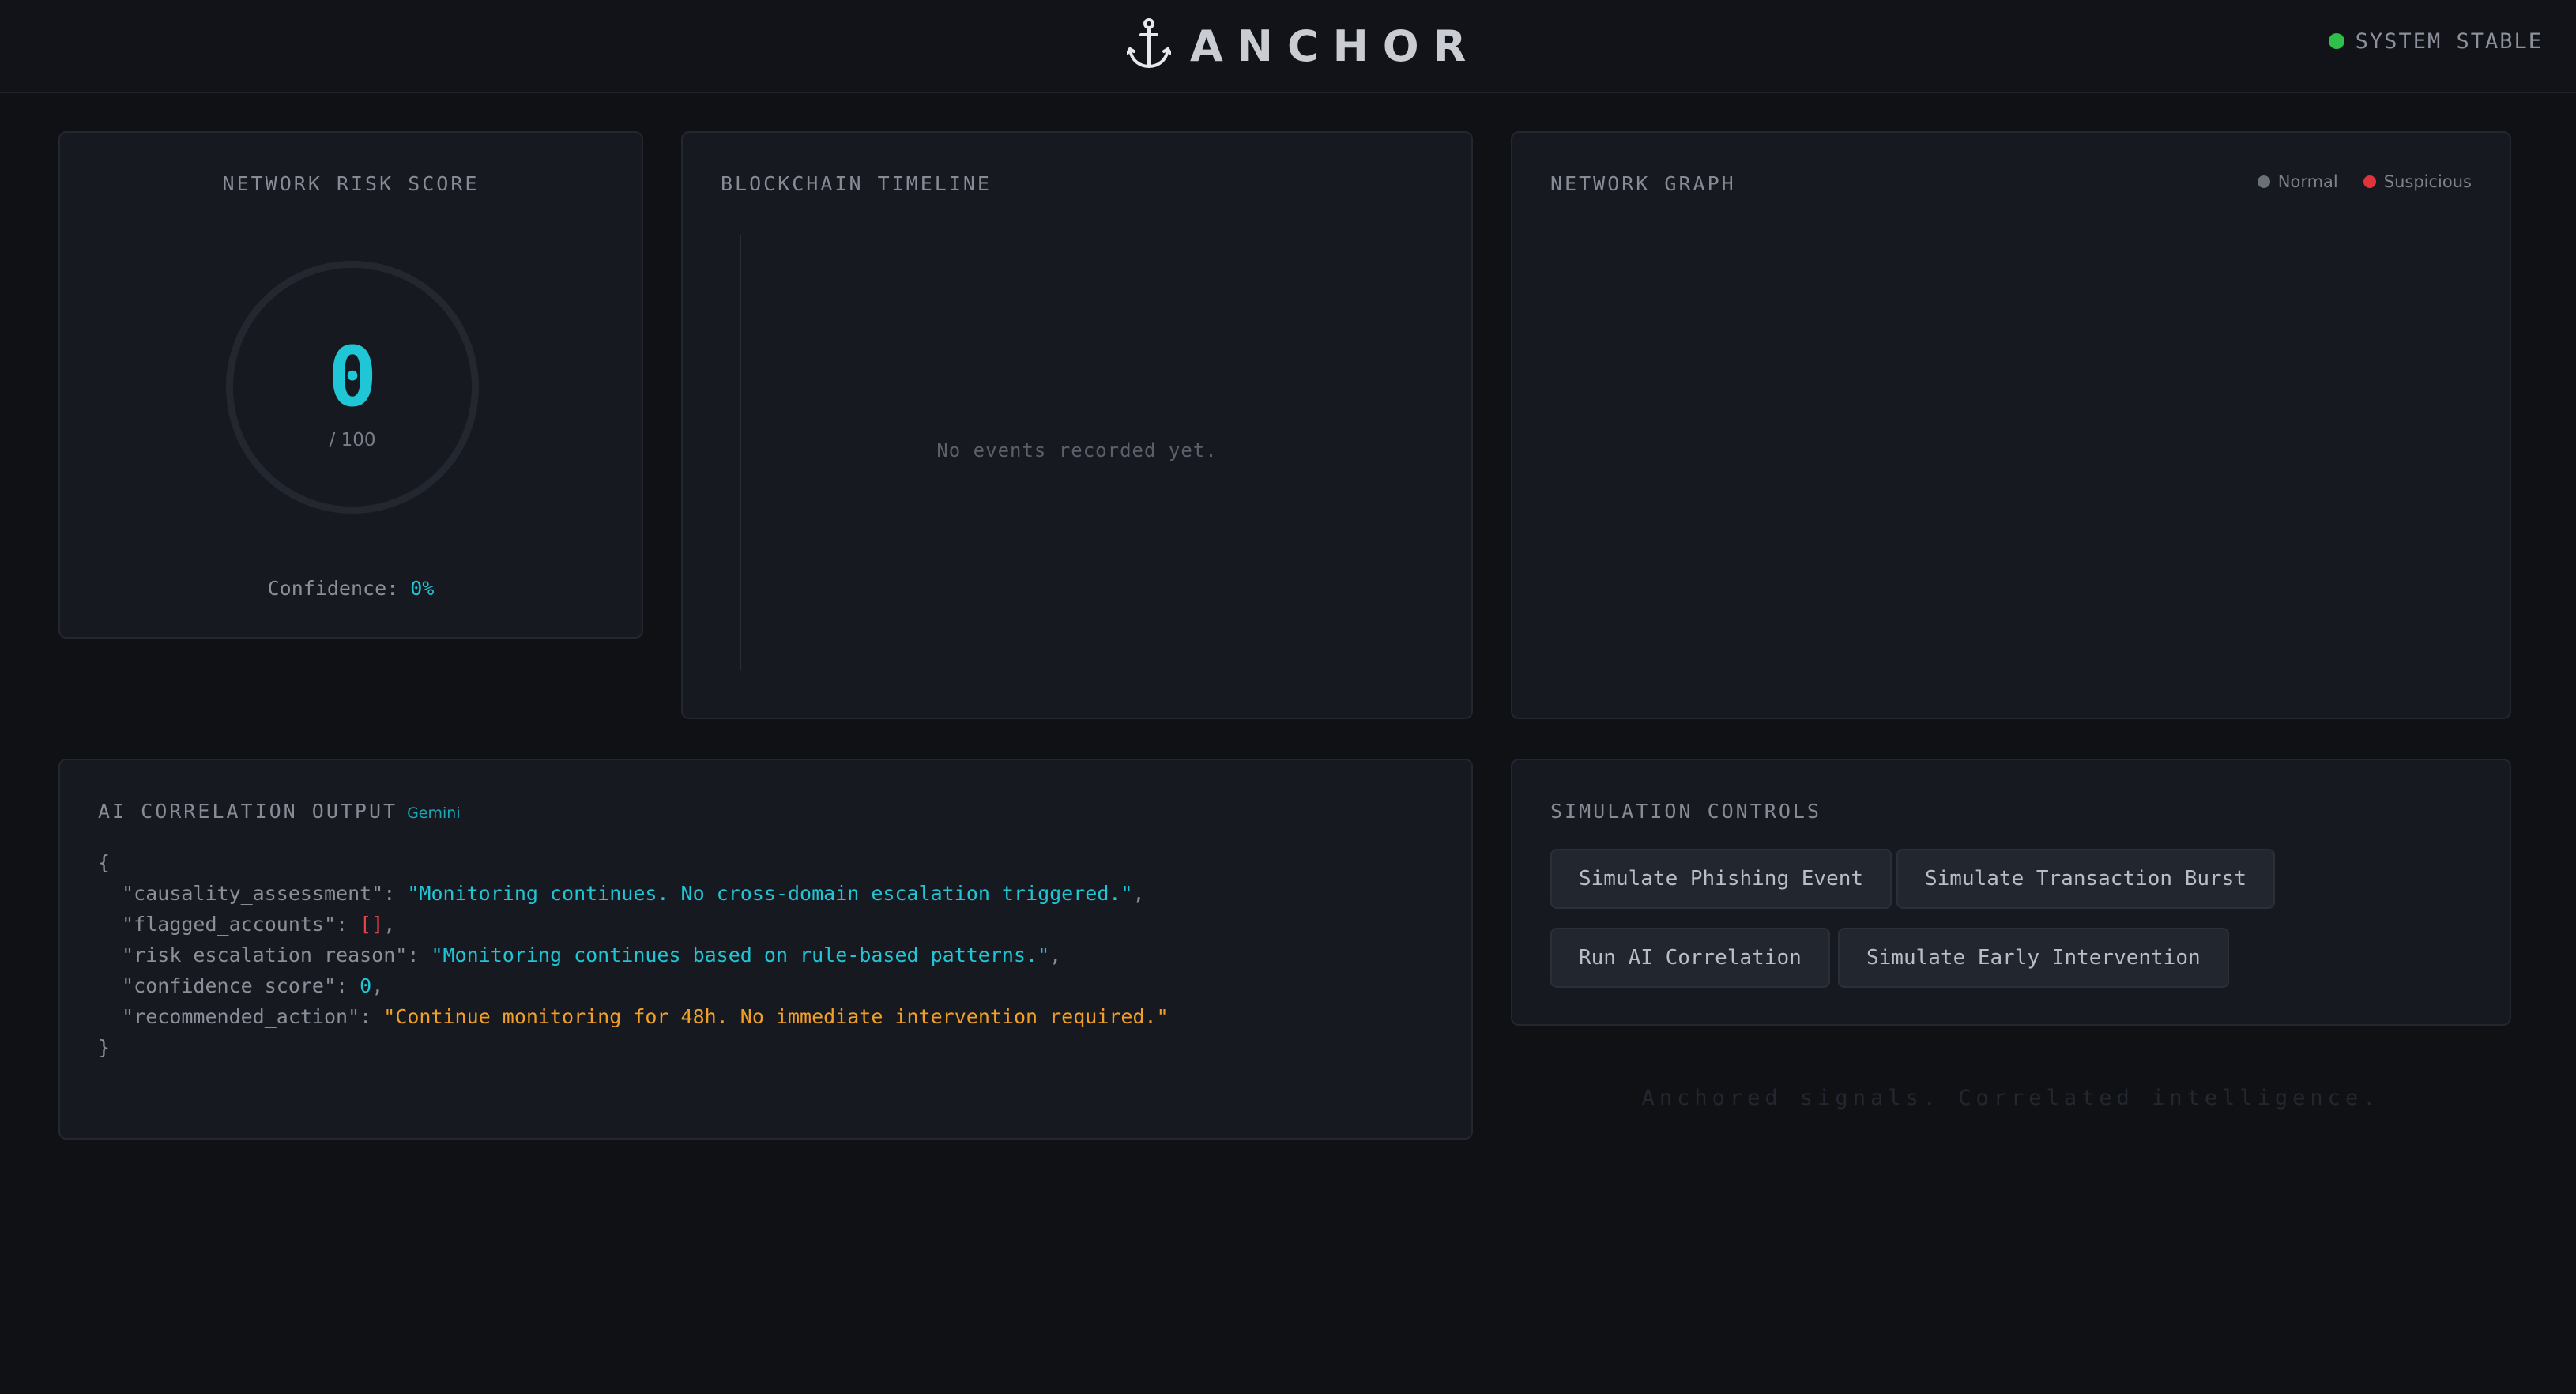 This screenshot has width=2576, height=1394. I want to click on panel-title: SIMULATION CONTROLS, so click(1685, 811).